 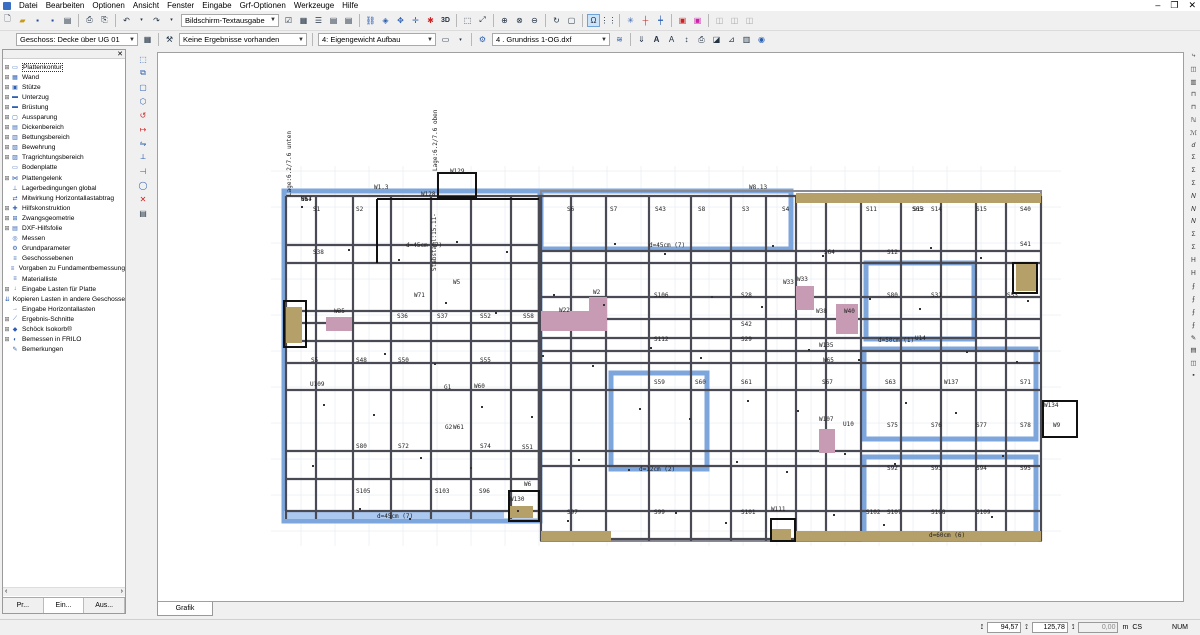 What do you see at coordinates (243, 39) in the screenshot?
I see `results-select: Keine Ergebnisse vorhanden ▼` at bounding box center [243, 39].